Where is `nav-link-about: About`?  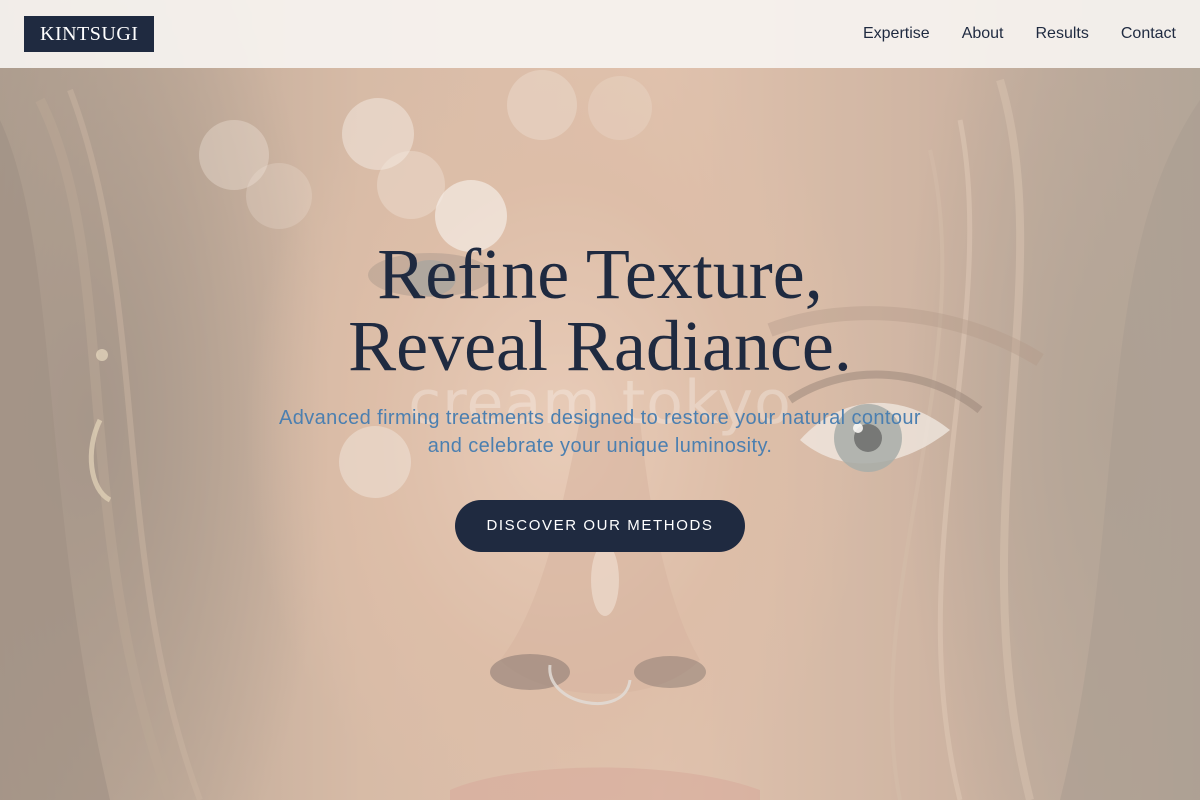
nav-link-about: About is located at coordinates (983, 34).